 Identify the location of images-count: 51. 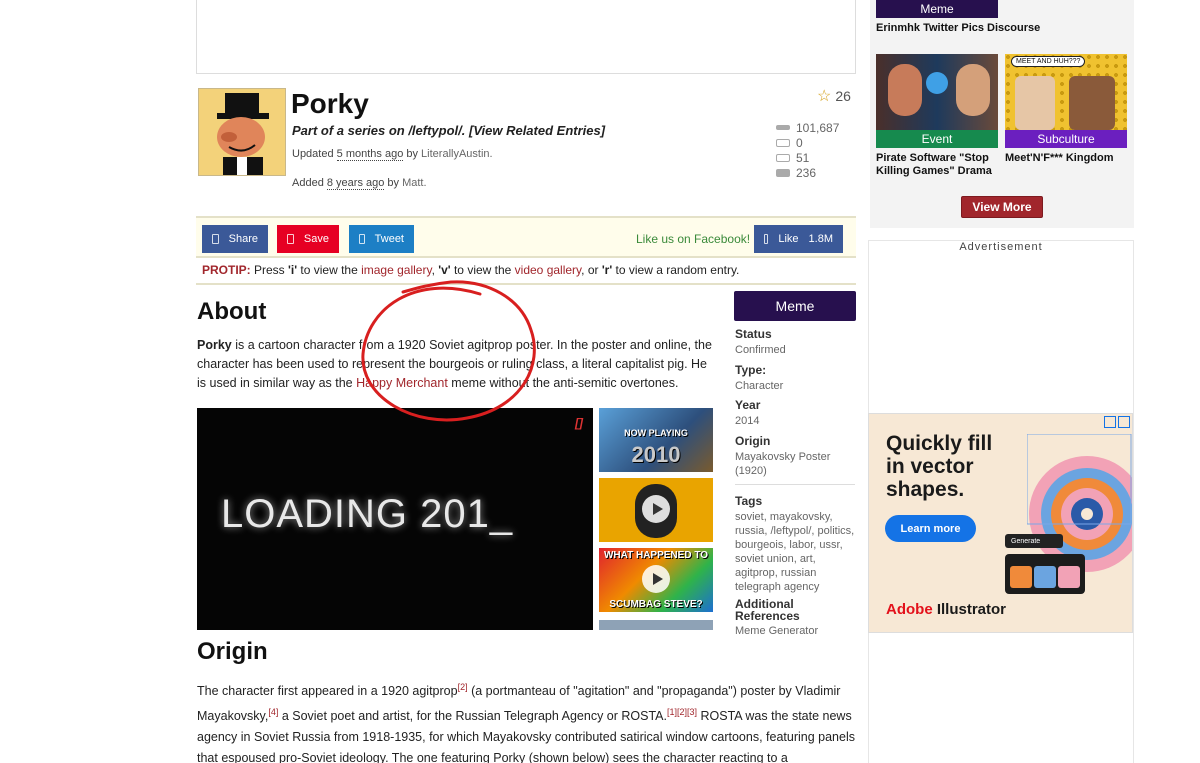
(803, 157).